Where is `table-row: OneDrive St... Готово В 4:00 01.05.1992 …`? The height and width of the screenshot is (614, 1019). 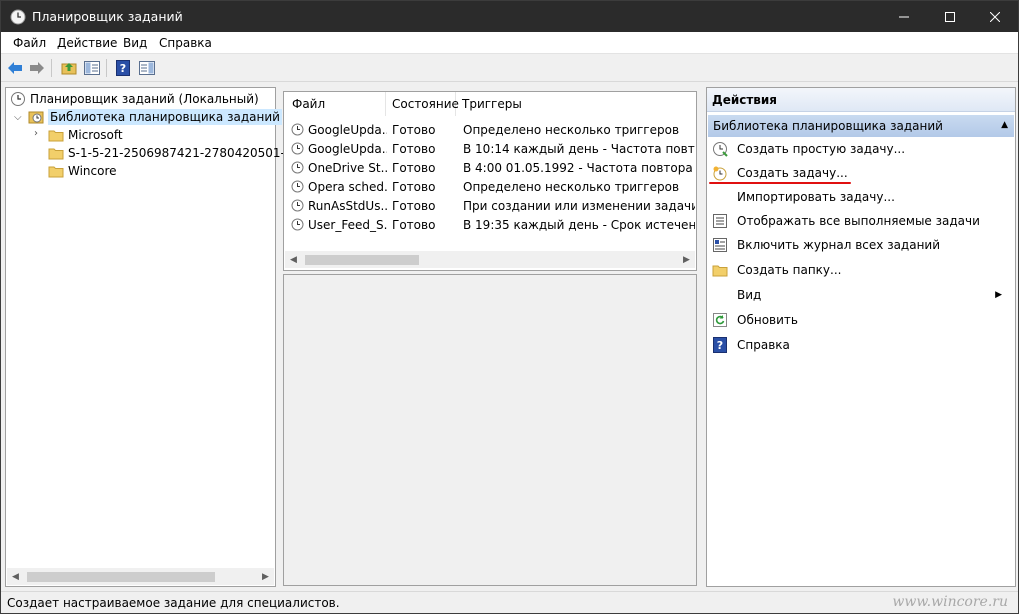
table-row: OneDrive St... Готово В 4:00 01.05.1992 … is located at coordinates (490, 167).